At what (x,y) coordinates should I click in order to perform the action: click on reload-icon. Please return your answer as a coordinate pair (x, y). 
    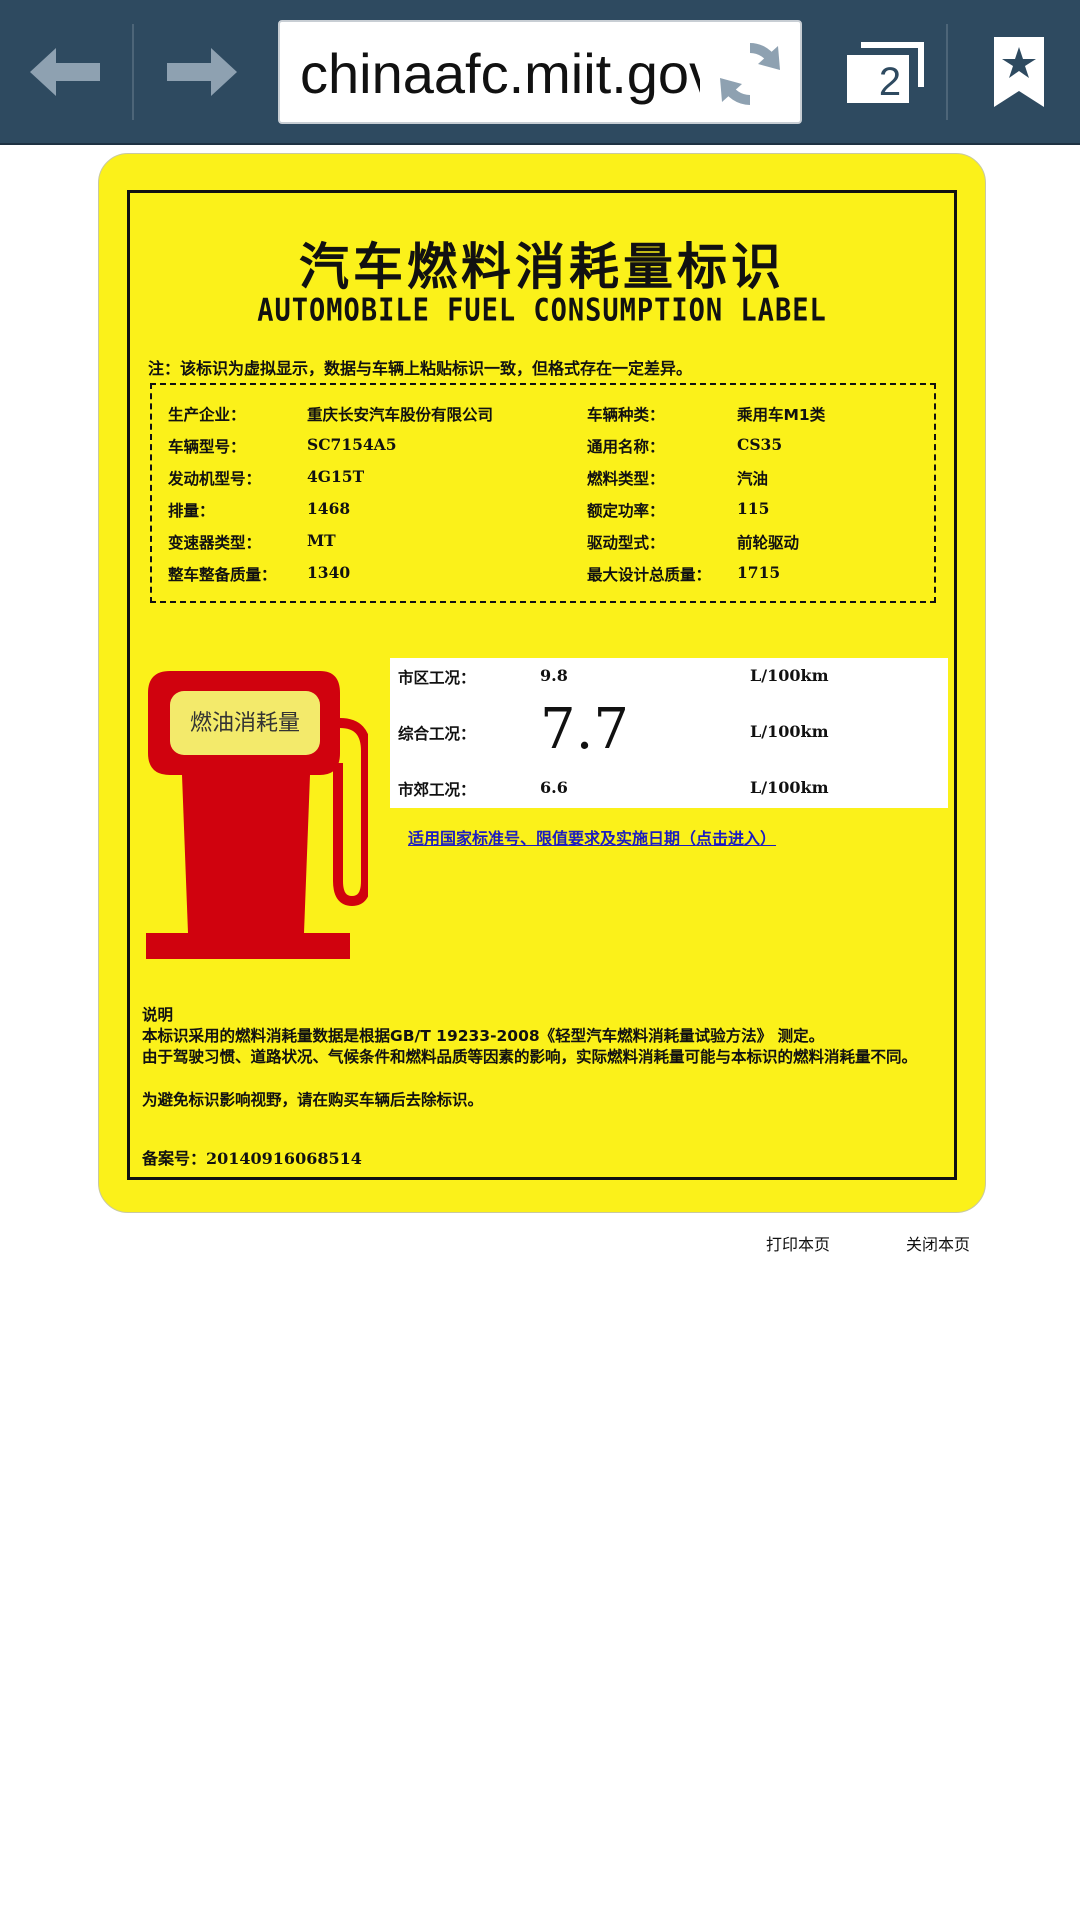
    Looking at the image, I should click on (750, 74).